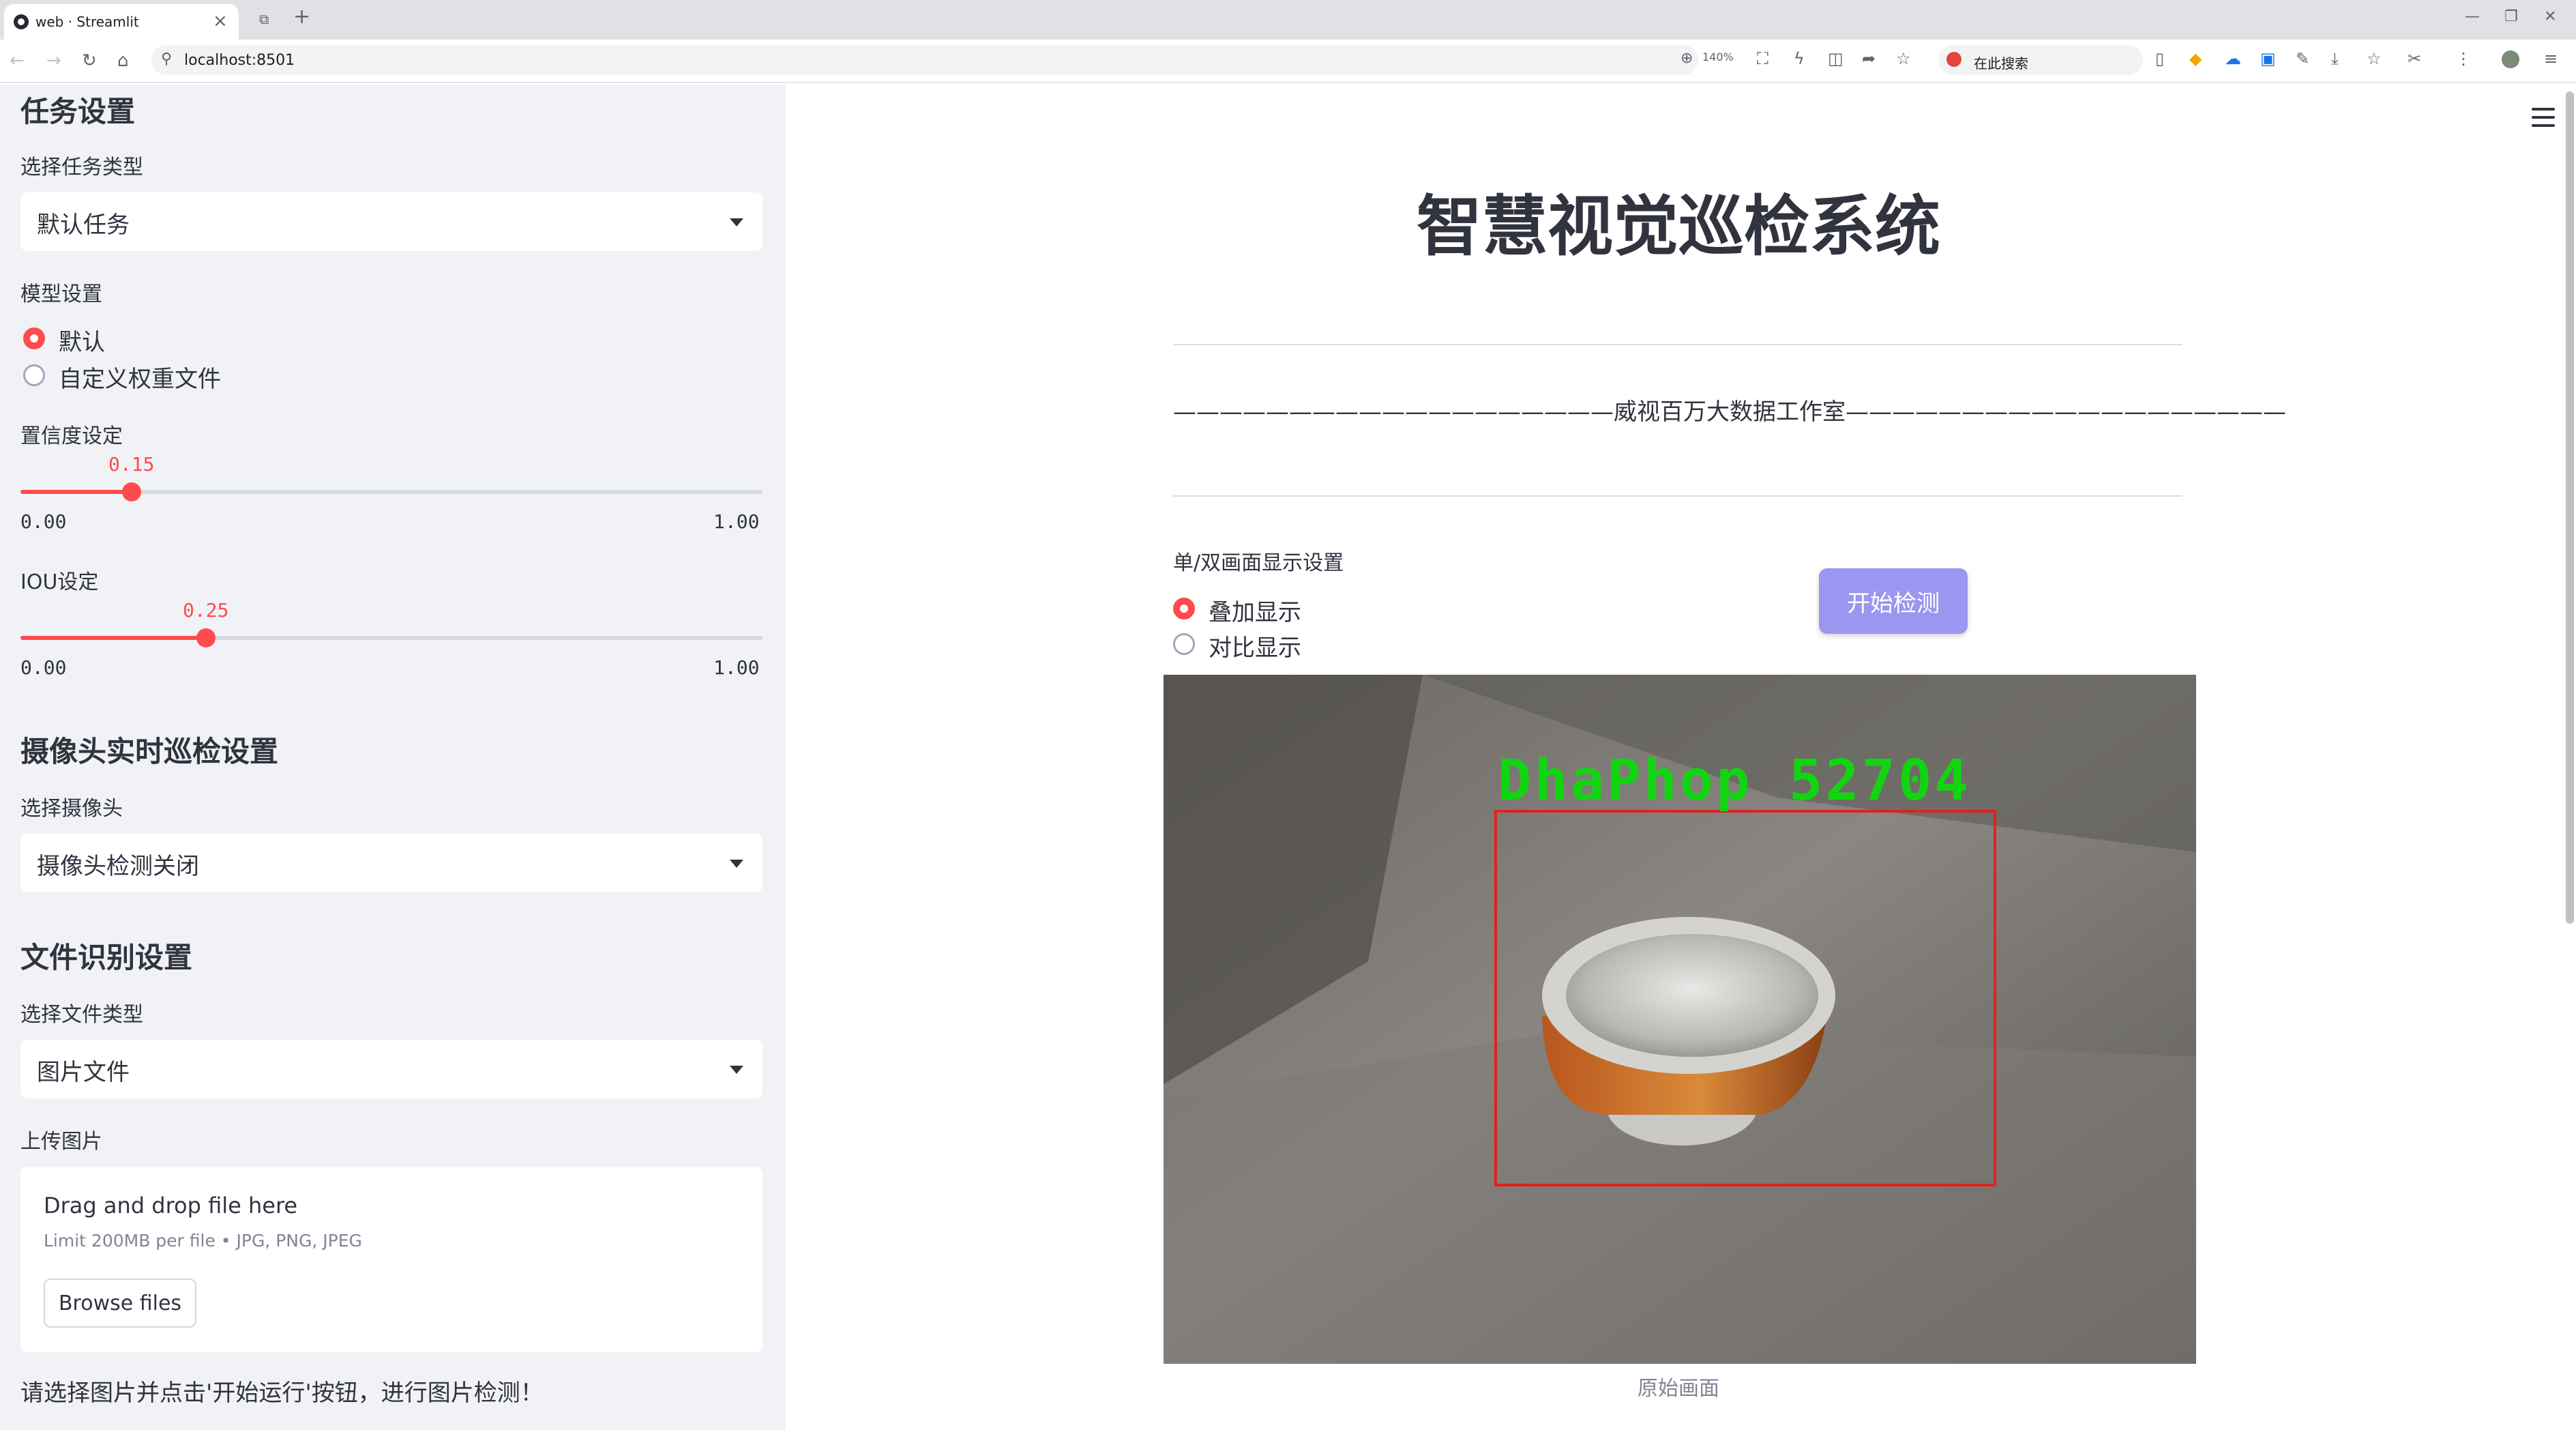 The height and width of the screenshot is (1430, 2576). Describe the element at coordinates (1678, 1389) in the screenshot. I see `image-caption: 原始画面` at that location.